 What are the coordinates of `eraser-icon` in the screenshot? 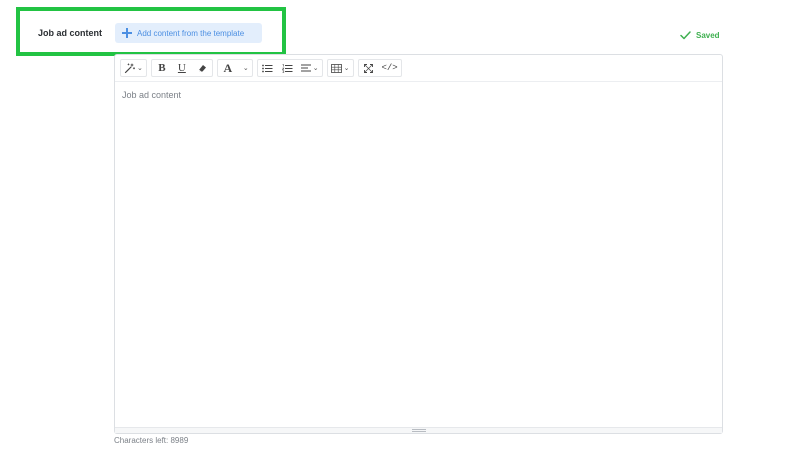 It's located at (202, 68).